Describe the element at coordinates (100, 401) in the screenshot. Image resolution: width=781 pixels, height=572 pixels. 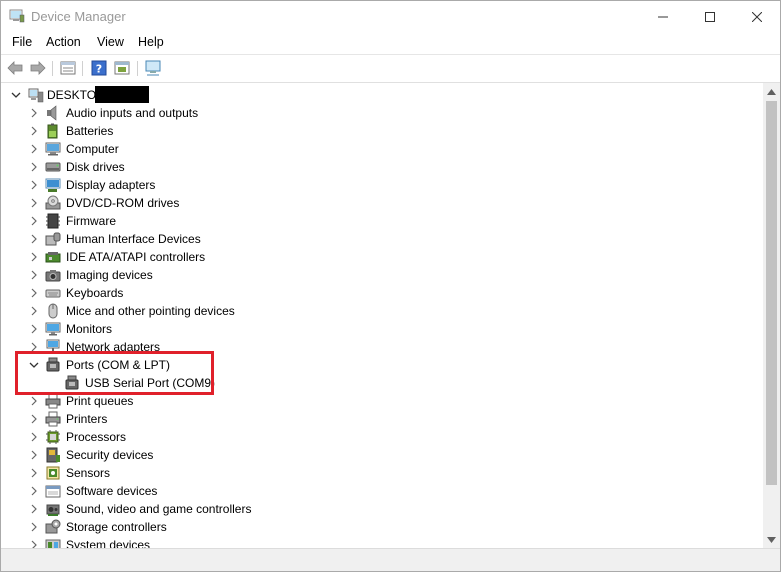
I see `tree-item-label: Print queues` at that location.